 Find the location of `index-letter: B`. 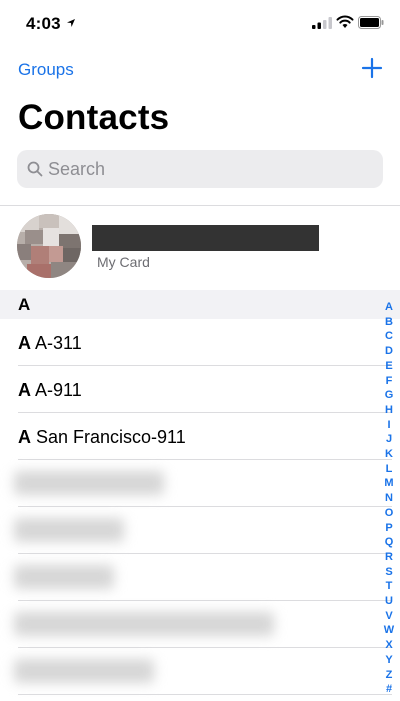

index-letter: B is located at coordinates (389, 322).